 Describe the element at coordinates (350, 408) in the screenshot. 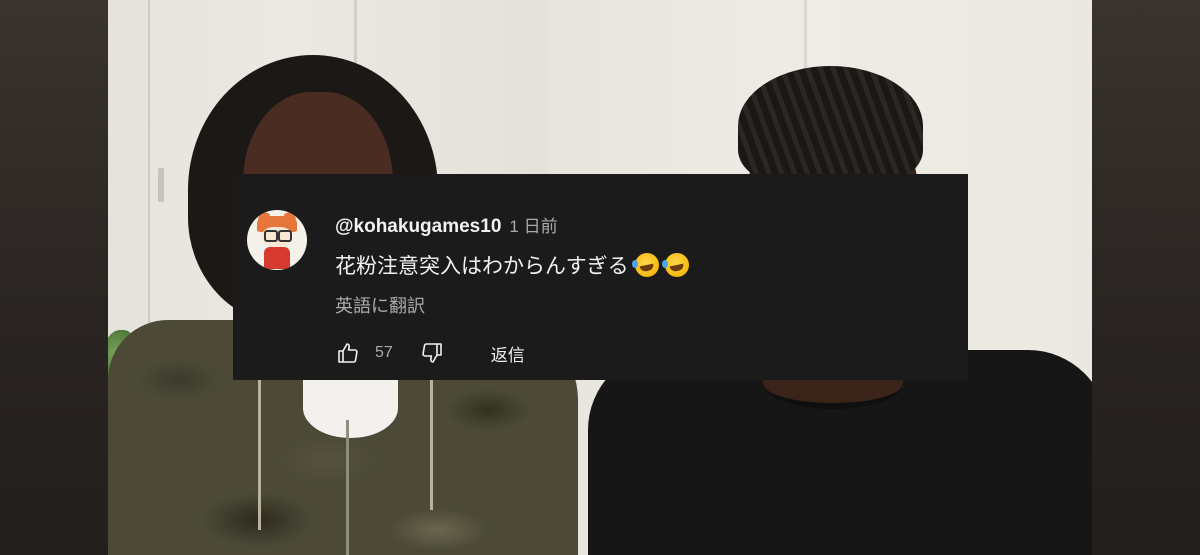

I see `person-left-undershirt` at that location.